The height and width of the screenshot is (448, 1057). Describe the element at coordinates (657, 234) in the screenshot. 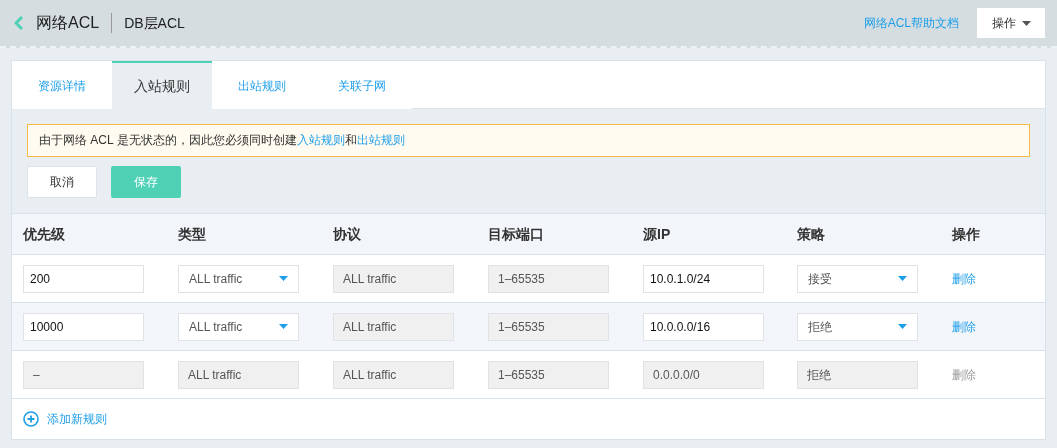

I see `column-header: 源IP` at that location.